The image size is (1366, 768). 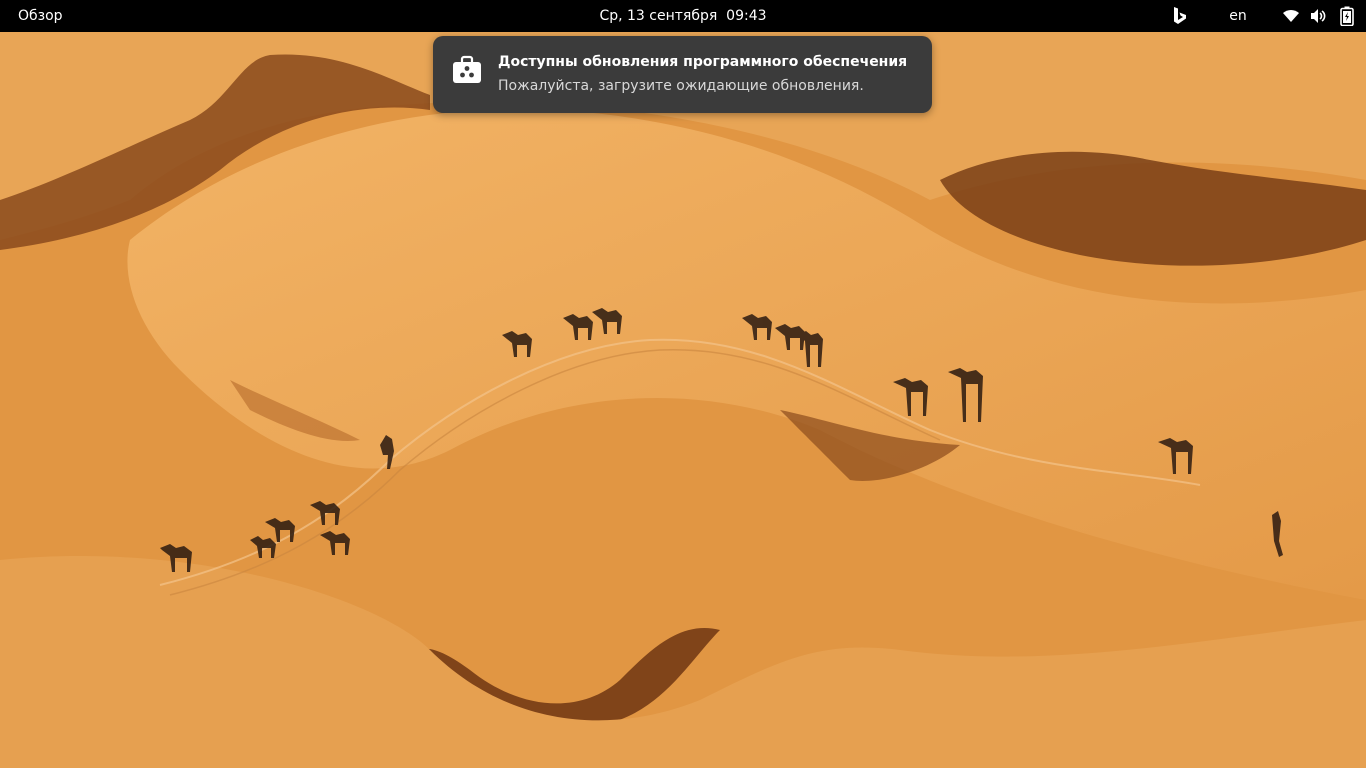 I want to click on wifi-icon, so click(x=1291, y=16).